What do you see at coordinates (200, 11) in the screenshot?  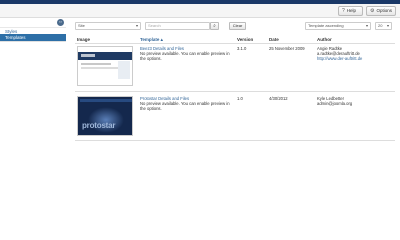 I see `toolbar: ? Help ⚙ Options` at bounding box center [200, 11].